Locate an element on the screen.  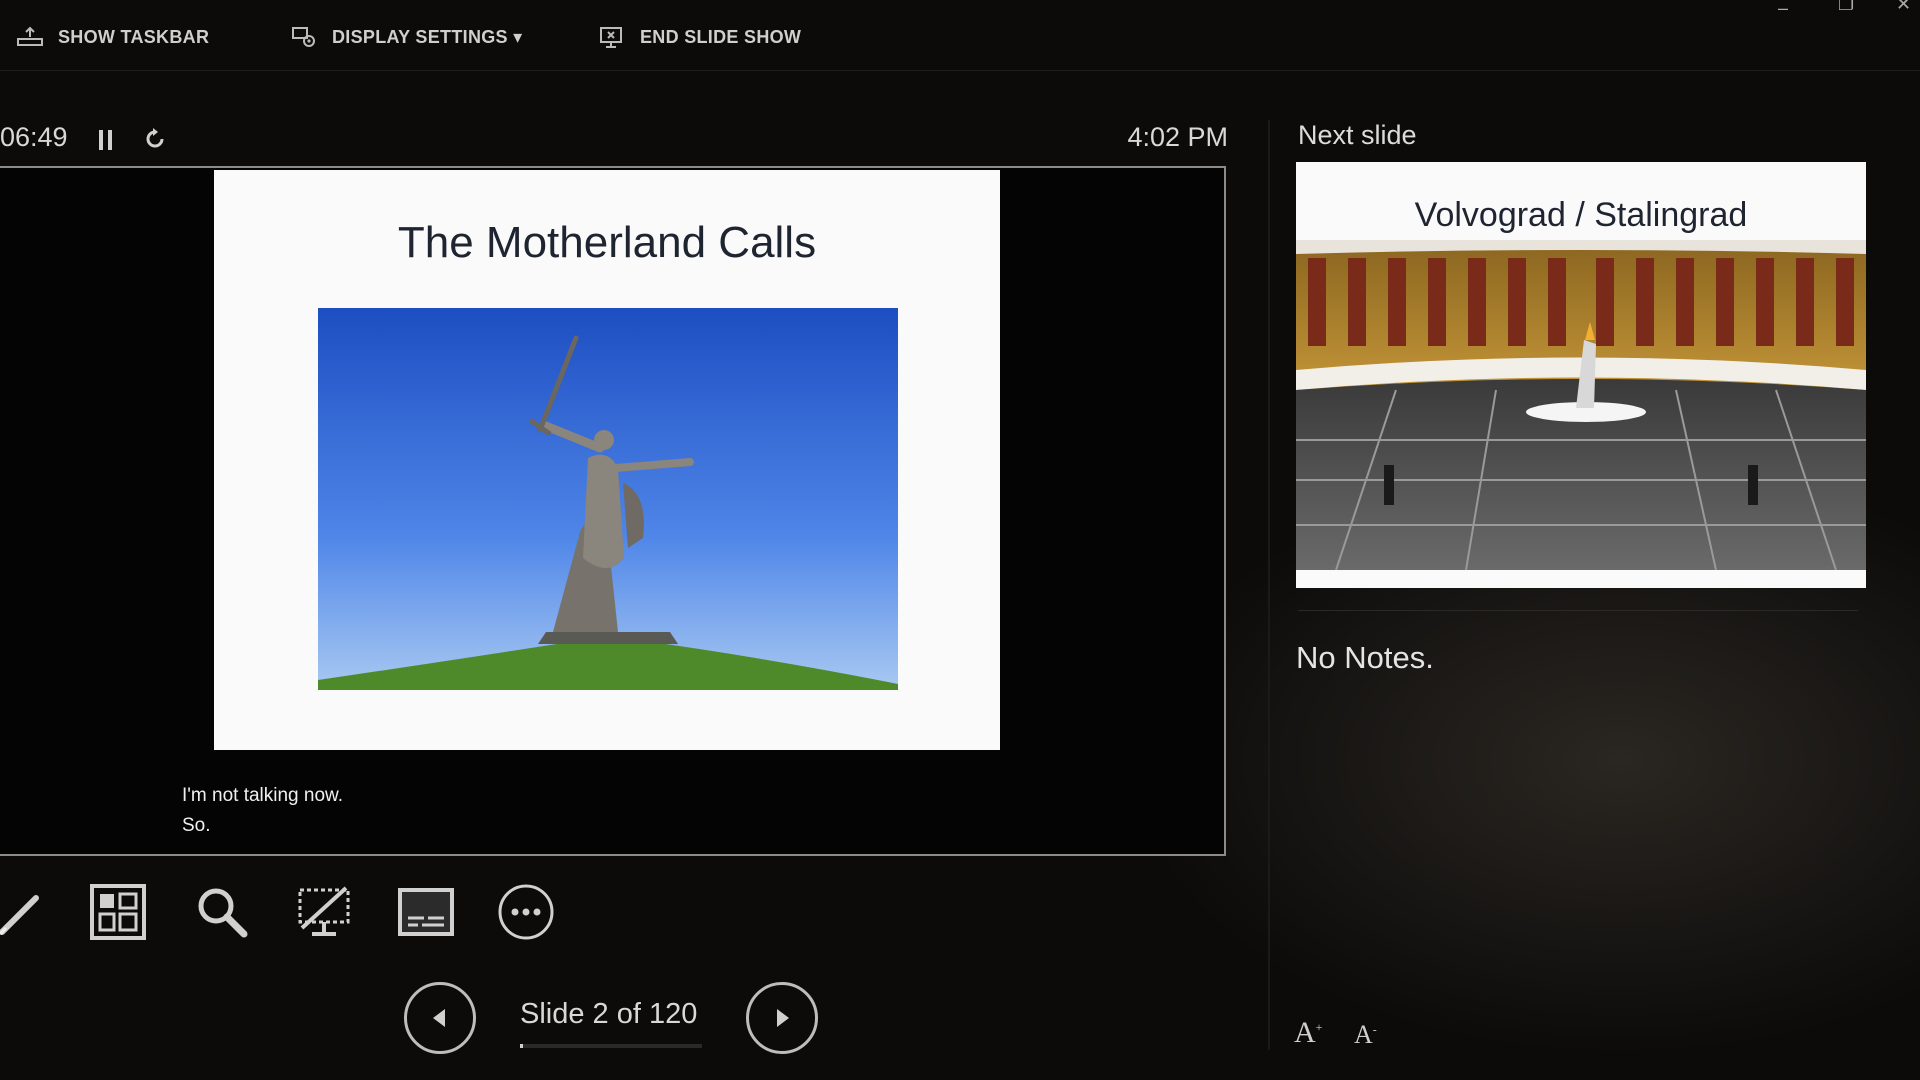
black-screen-icon is located at coordinates (324, 911).